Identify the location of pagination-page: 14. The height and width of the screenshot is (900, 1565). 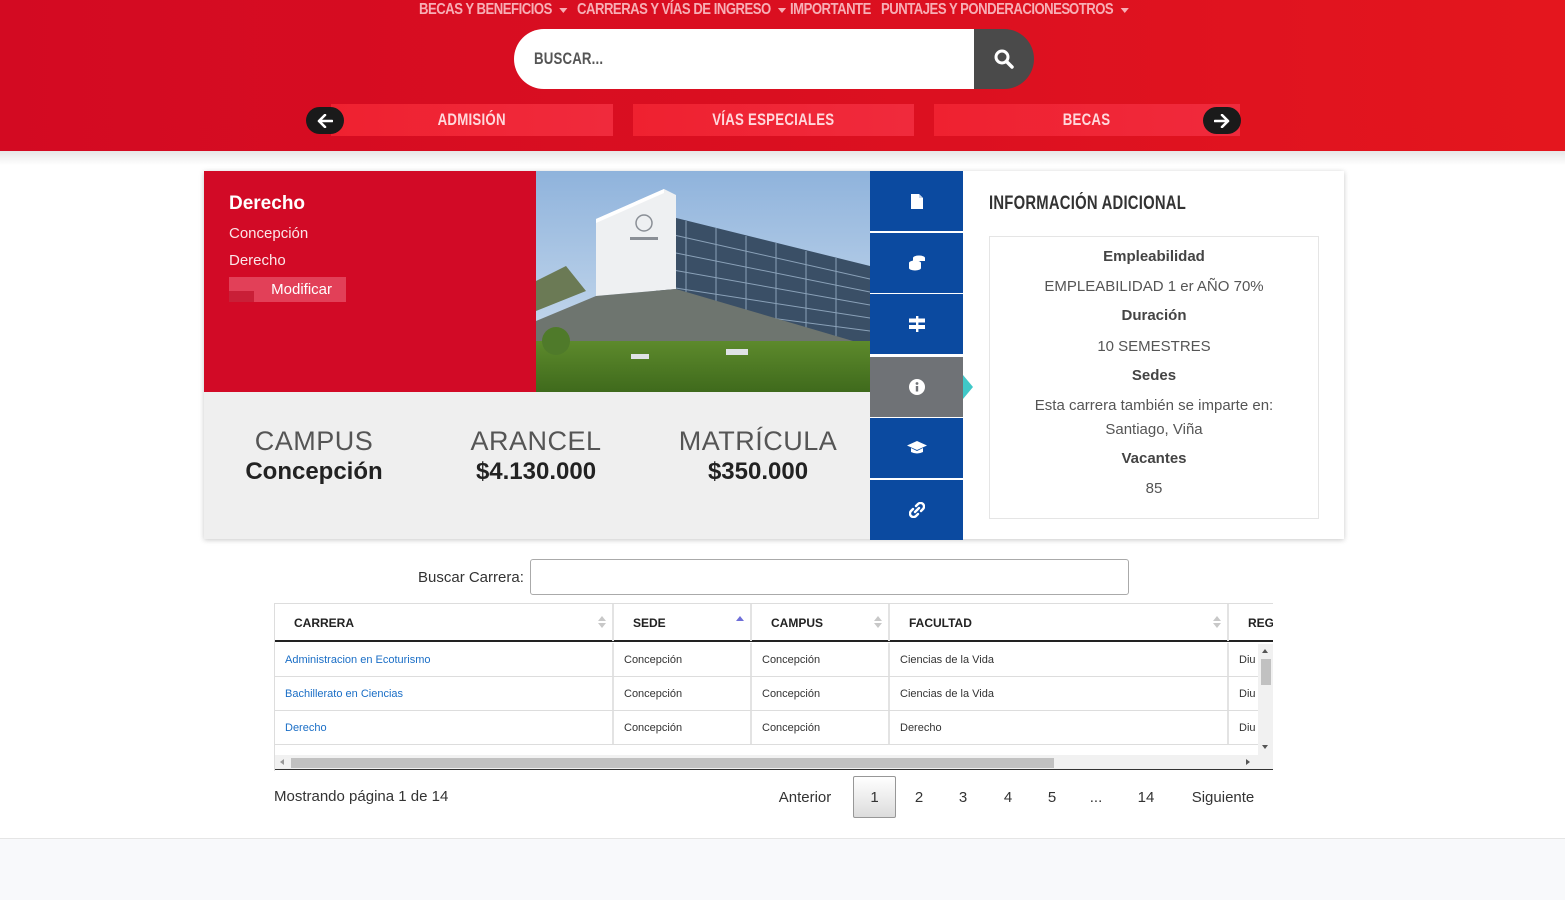
(1146, 797).